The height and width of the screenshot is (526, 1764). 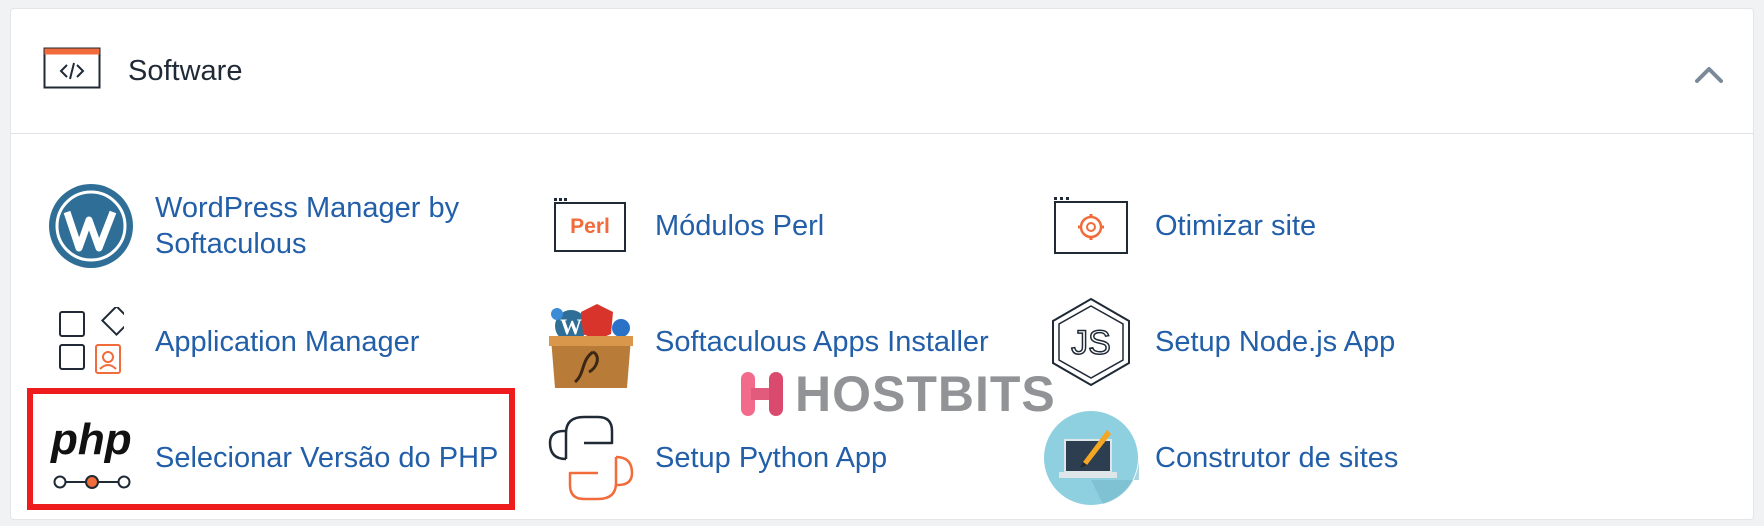 What do you see at coordinates (771, 458) in the screenshot?
I see `item-label: Setup Python App` at bounding box center [771, 458].